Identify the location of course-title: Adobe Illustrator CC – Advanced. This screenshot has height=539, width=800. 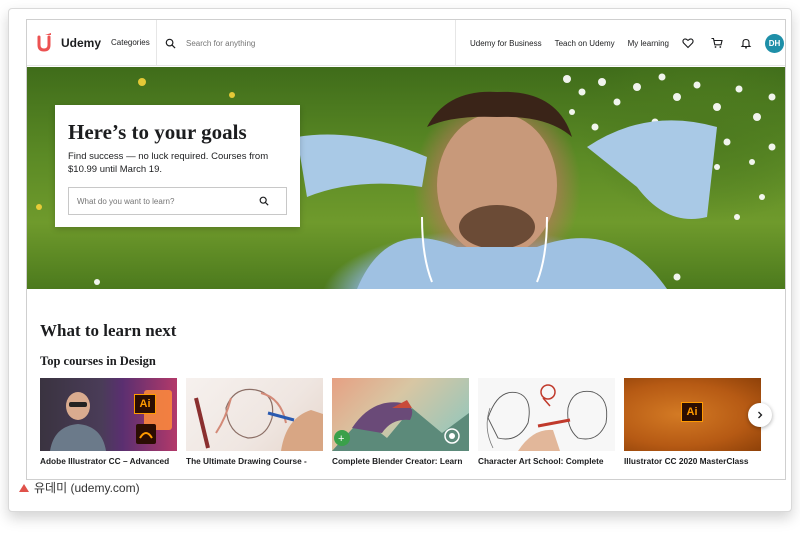
(108, 461).